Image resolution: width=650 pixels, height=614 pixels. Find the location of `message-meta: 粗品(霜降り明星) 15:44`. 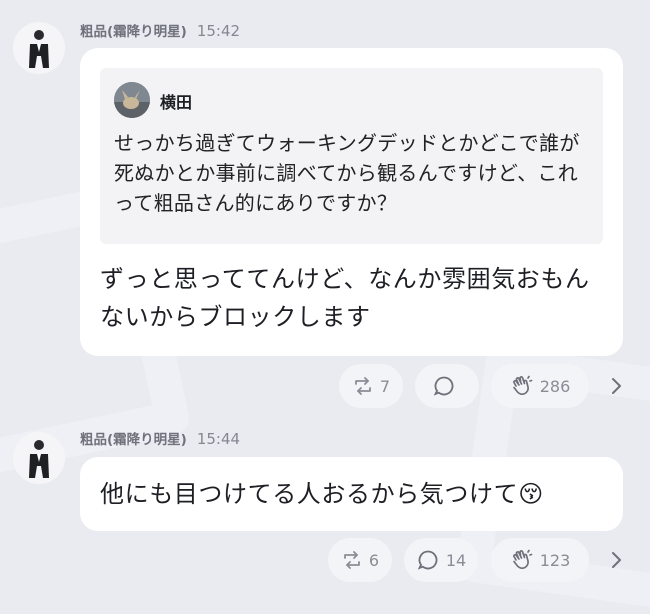

message-meta: 粗品(霜降り明星) 15:44 is located at coordinates (160, 438).